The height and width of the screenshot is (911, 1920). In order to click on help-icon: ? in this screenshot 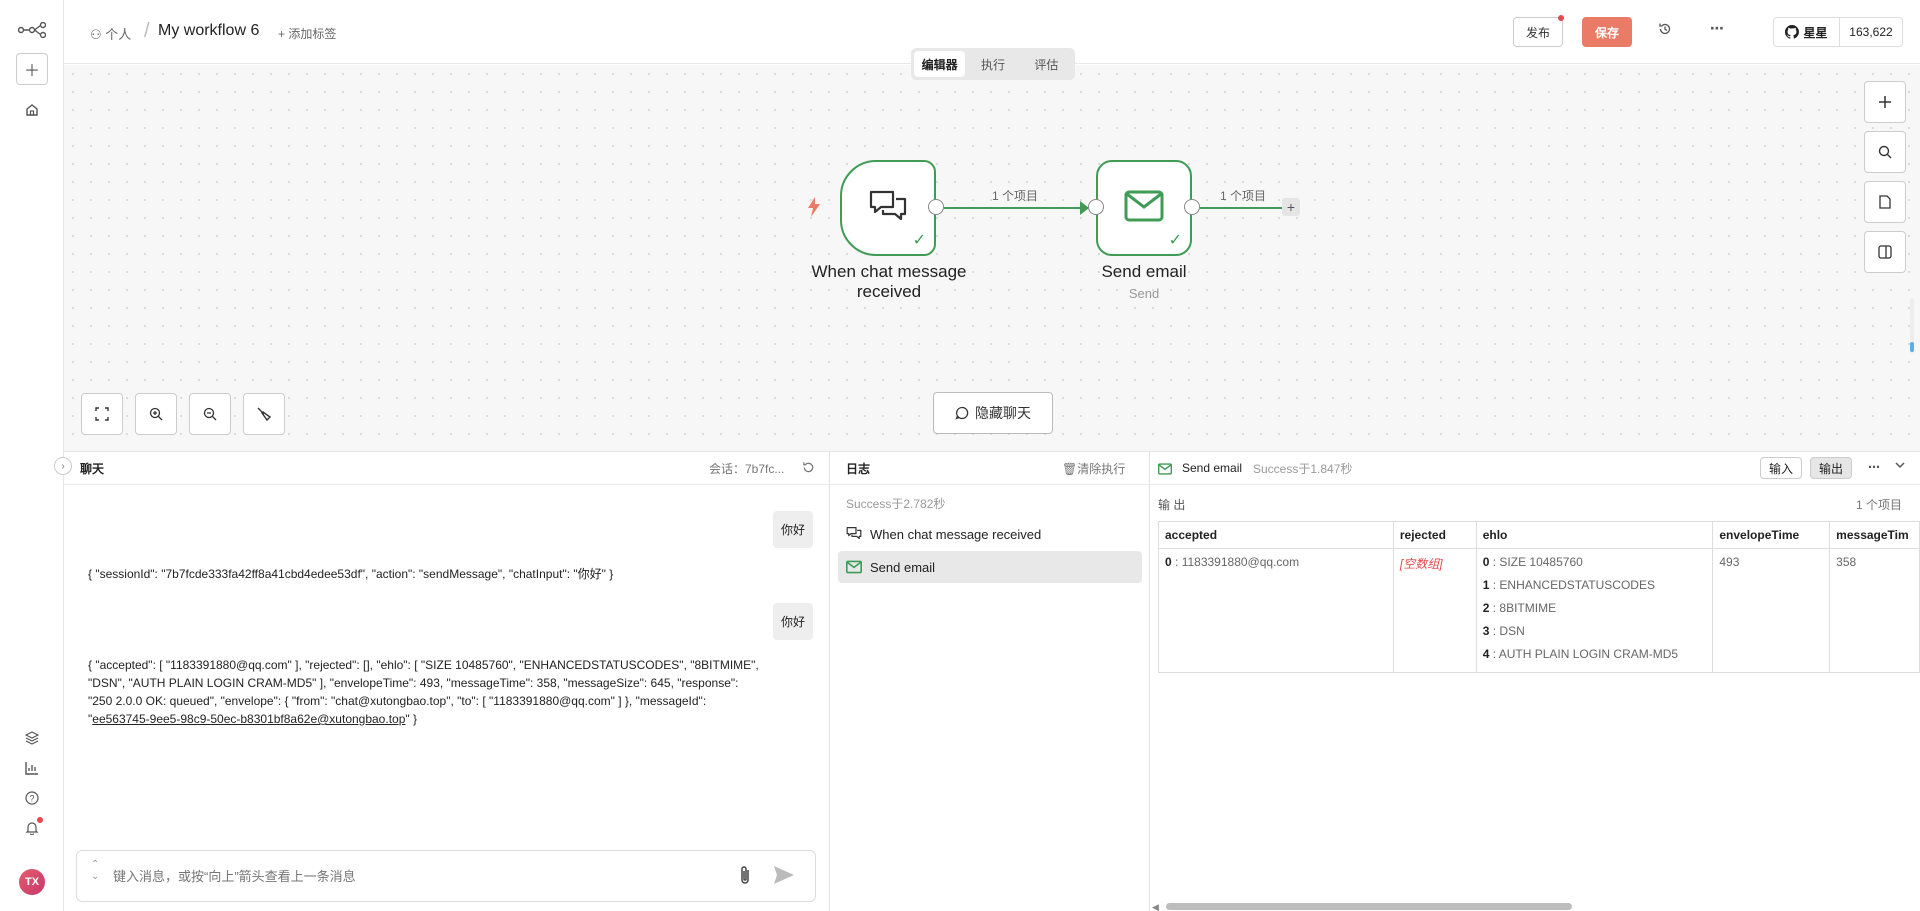, I will do `click(32, 798)`.